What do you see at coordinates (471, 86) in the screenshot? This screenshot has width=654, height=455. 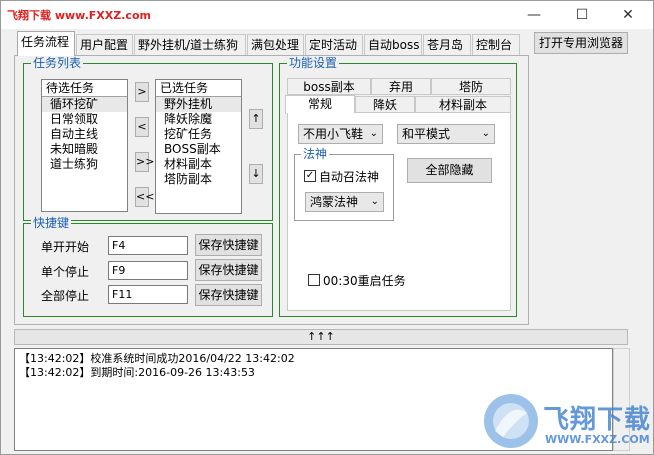 I see `subtab-tower-defense: 塔防` at bounding box center [471, 86].